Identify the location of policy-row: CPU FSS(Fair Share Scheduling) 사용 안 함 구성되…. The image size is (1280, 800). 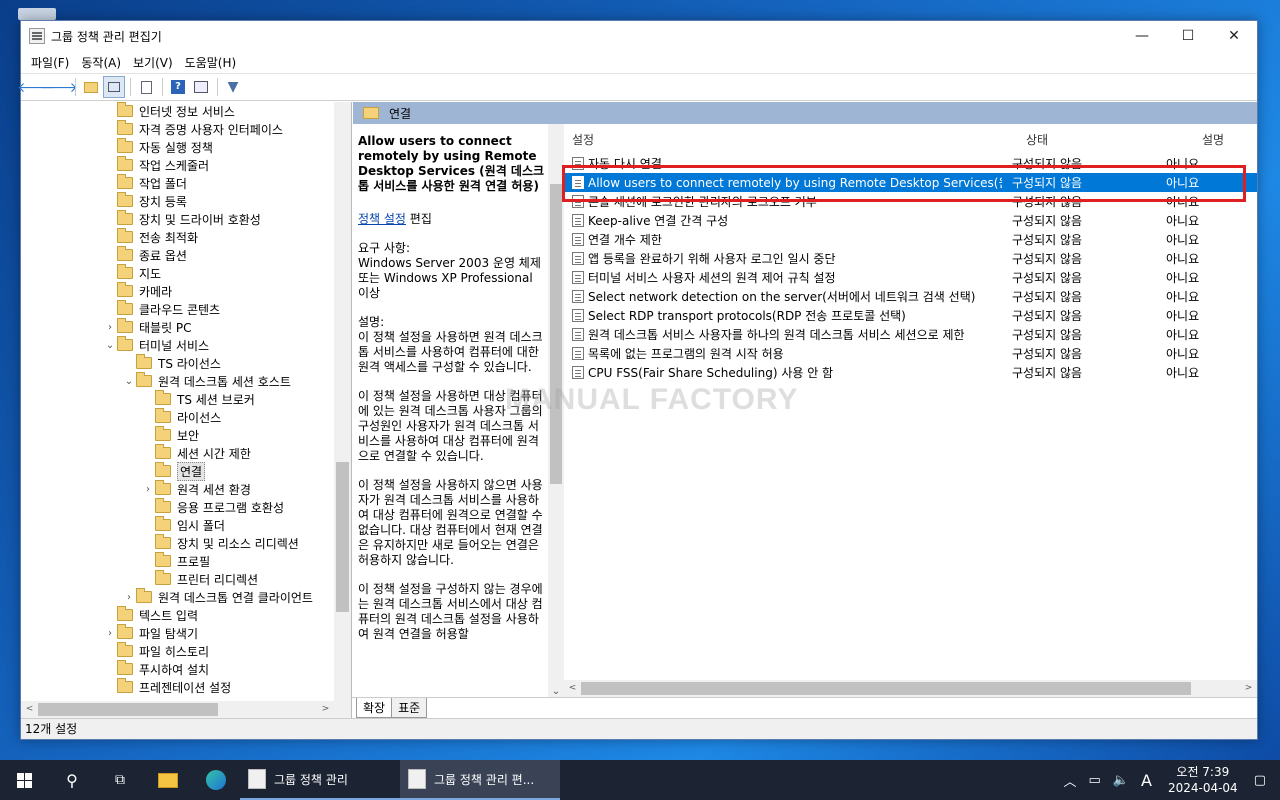
(910, 372).